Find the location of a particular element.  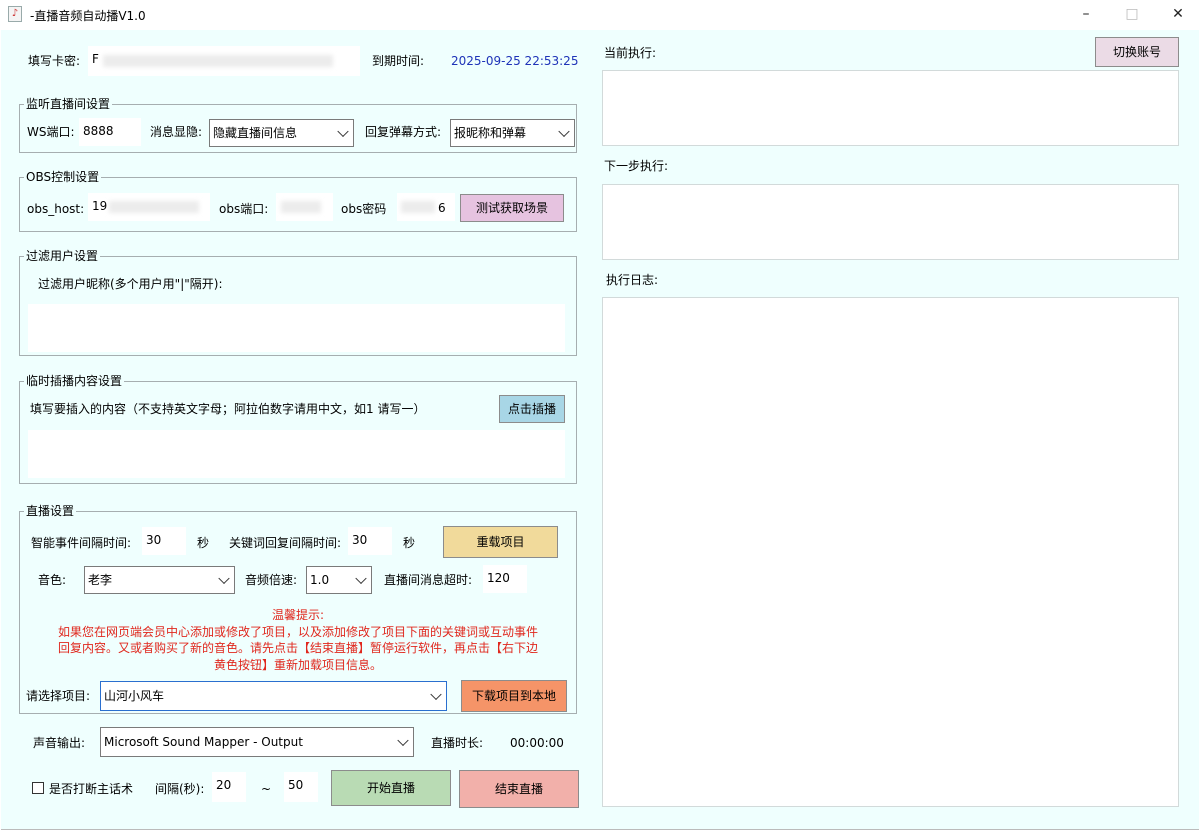

audio-output-select-value: Microsoft Sound Mapper - Output is located at coordinates (203, 742).